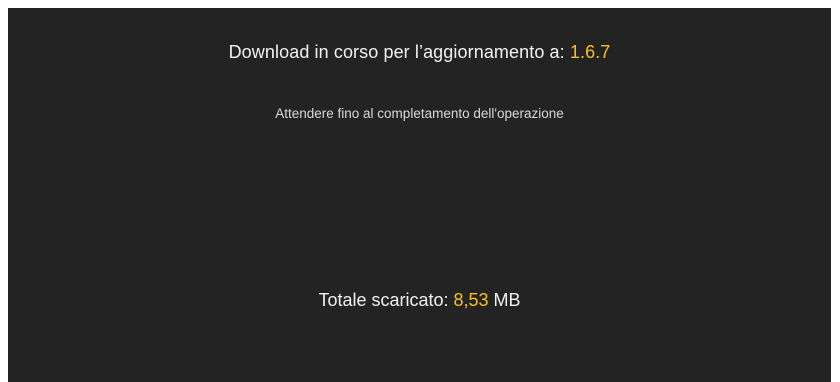 The width and height of the screenshot is (840, 382). Describe the element at coordinates (504, 300) in the screenshot. I see `downloaded-unit: MB` at that location.